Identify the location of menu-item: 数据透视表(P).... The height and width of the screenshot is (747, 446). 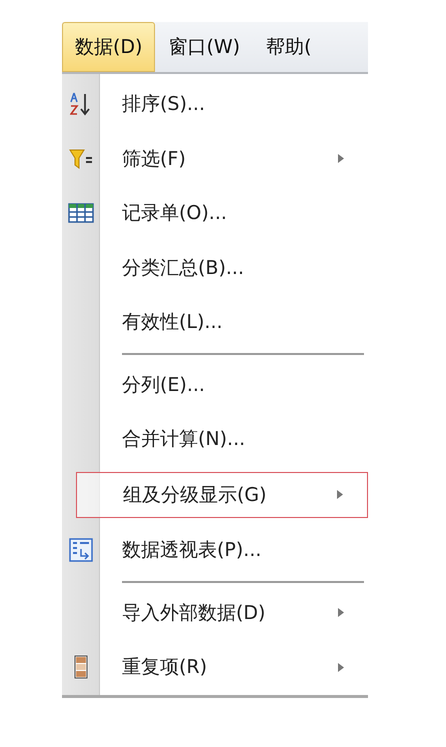
(215, 550).